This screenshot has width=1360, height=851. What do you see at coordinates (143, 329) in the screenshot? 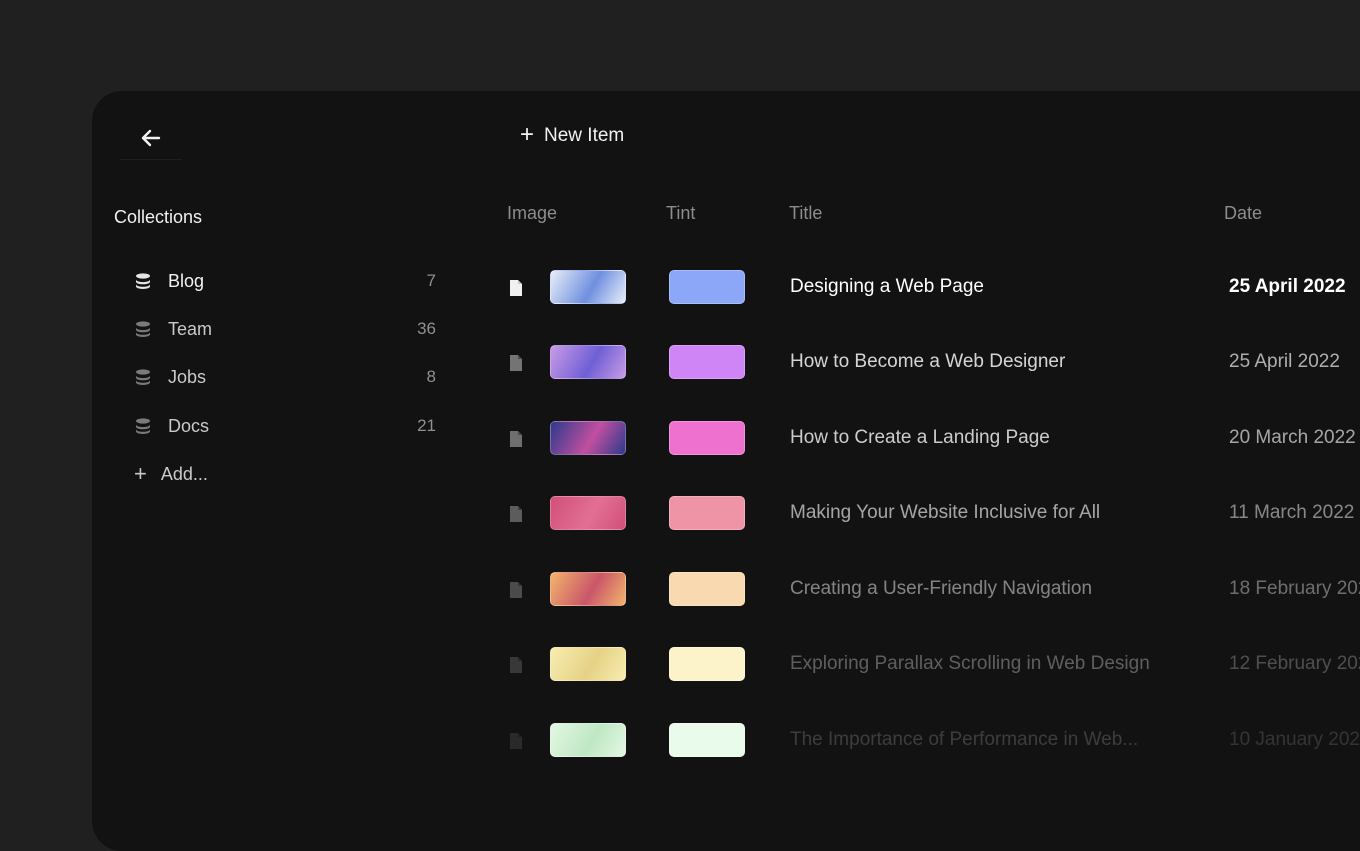
I see `database-icon` at bounding box center [143, 329].